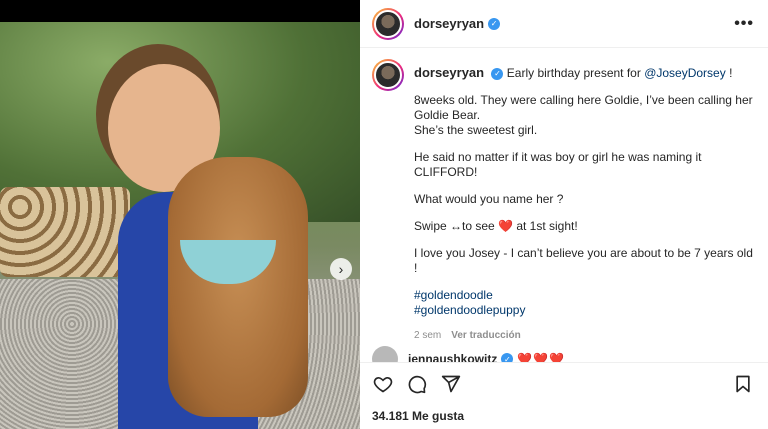 The height and width of the screenshot is (429, 768). Describe the element at coordinates (388, 23) in the screenshot. I see `author-avatar` at that location.